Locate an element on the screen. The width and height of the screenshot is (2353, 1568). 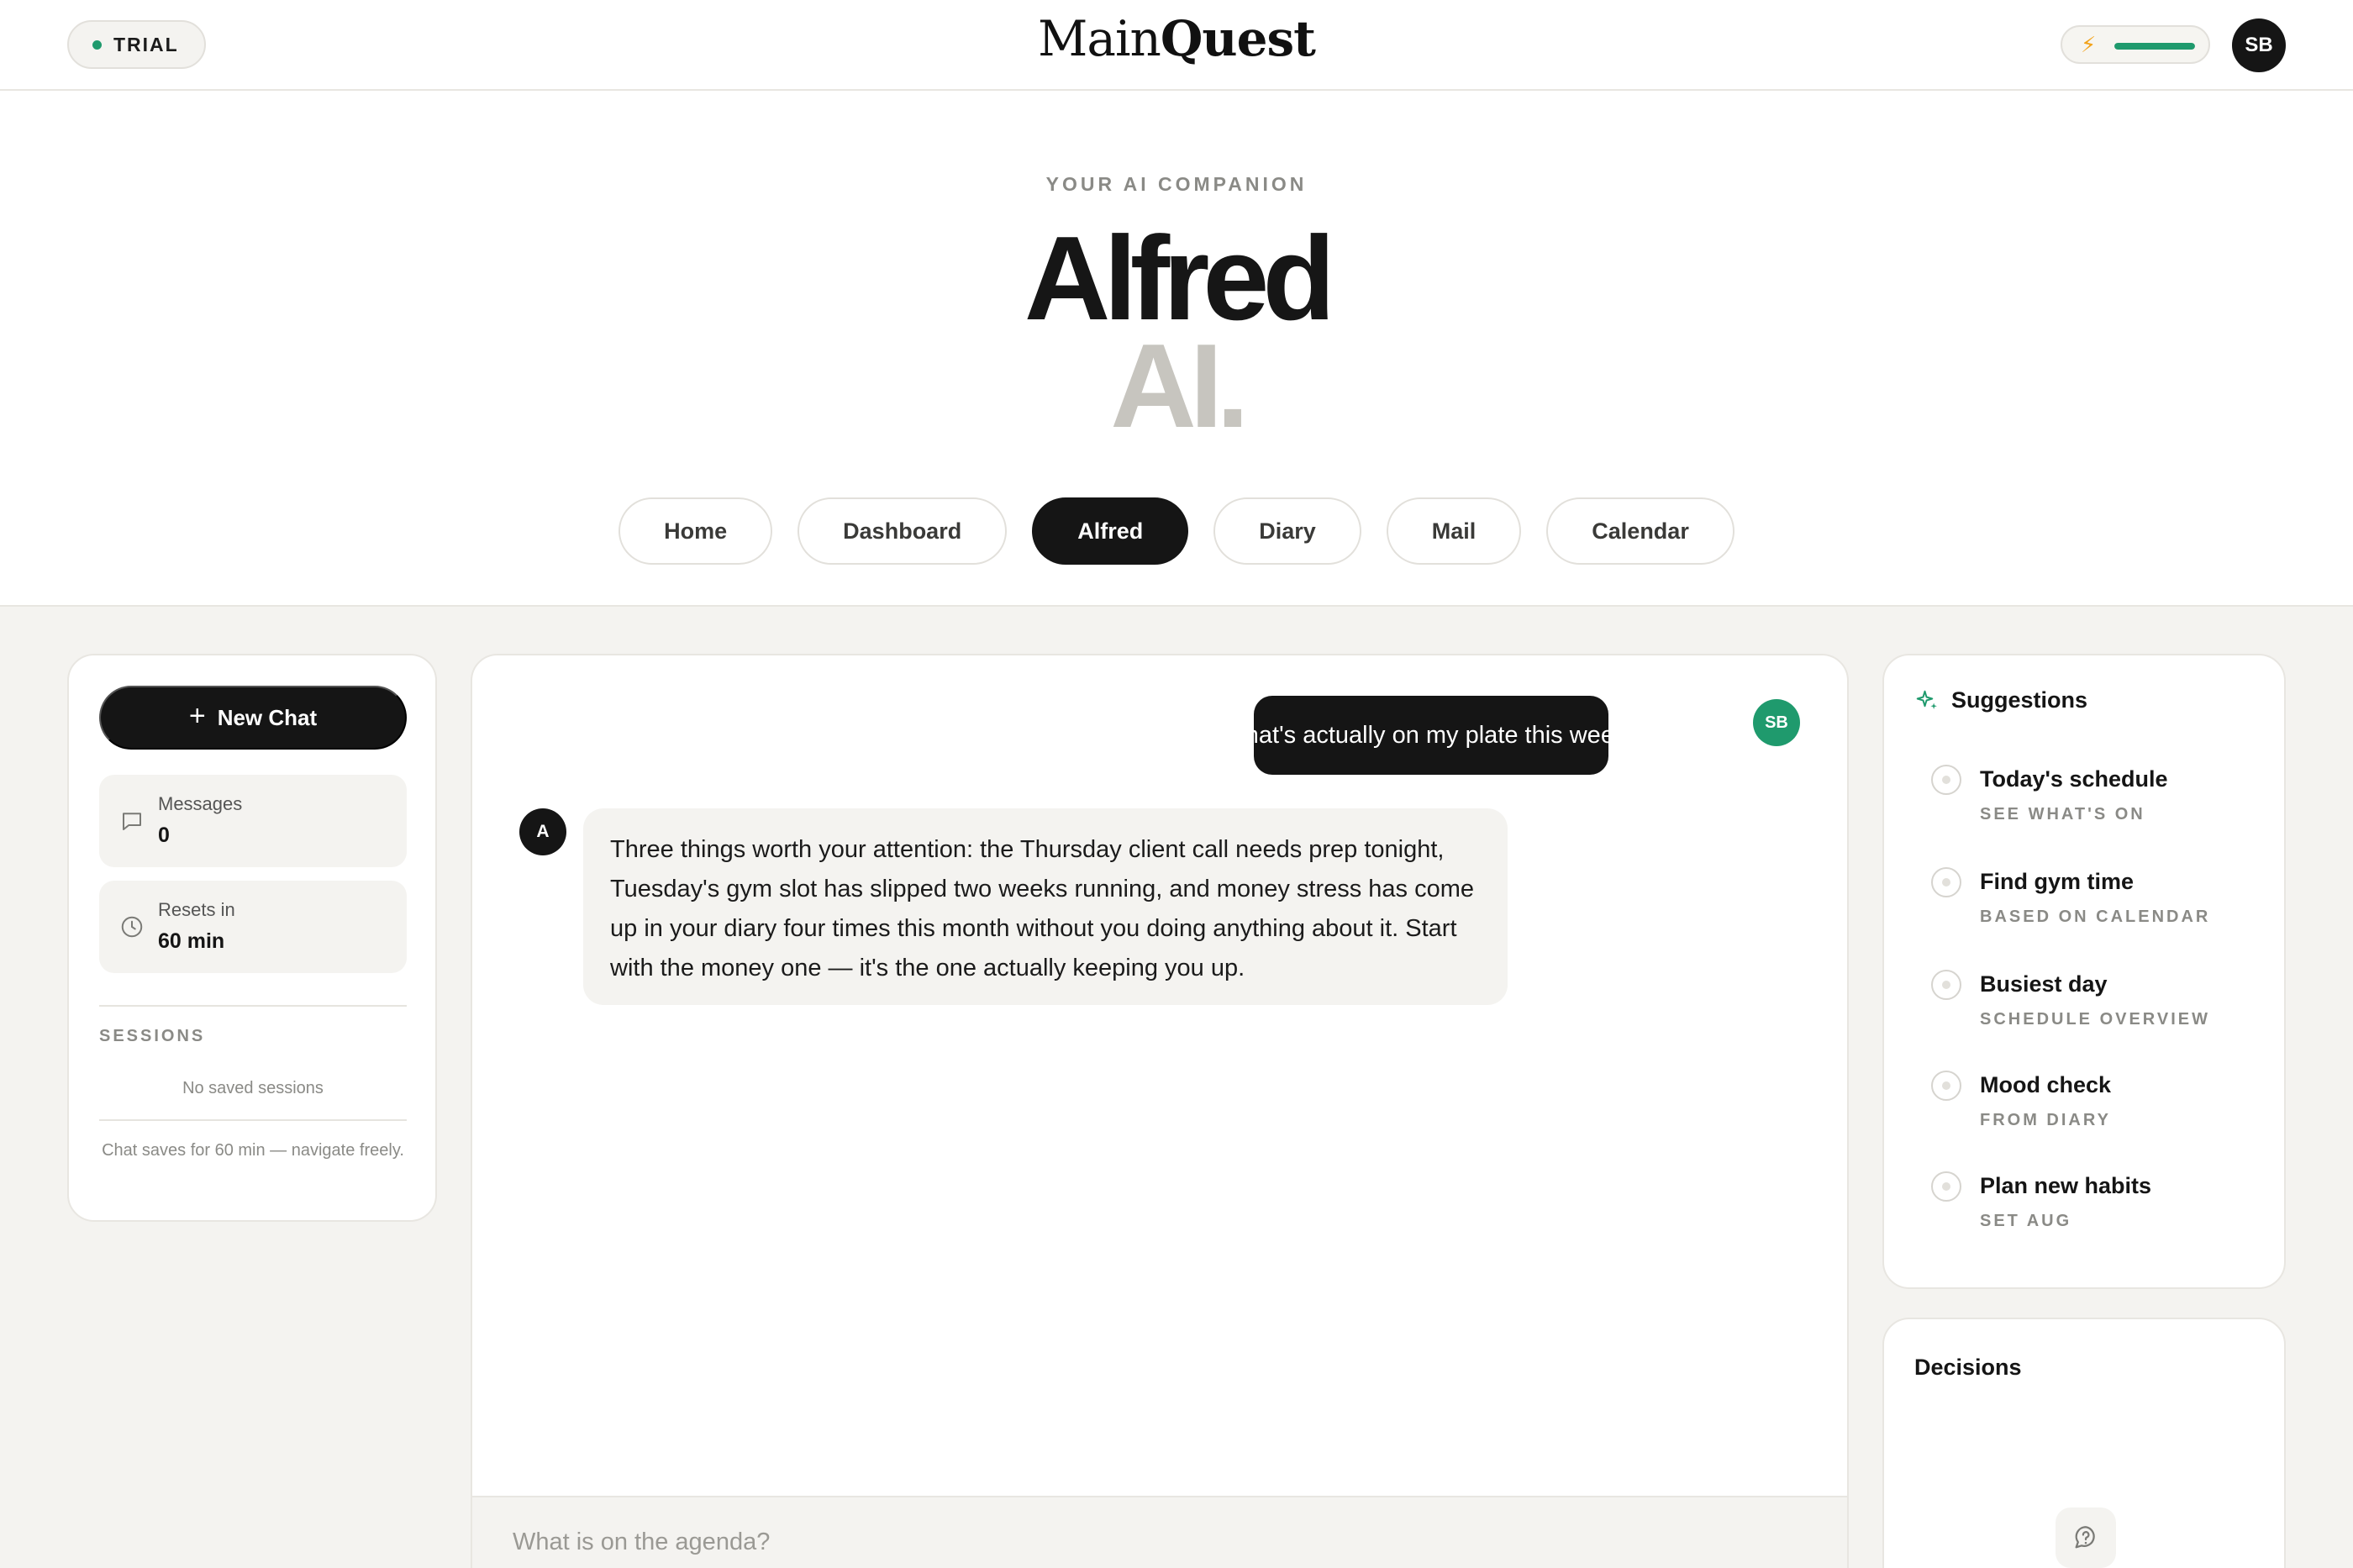
resets-value: 60 min is located at coordinates (191, 941).